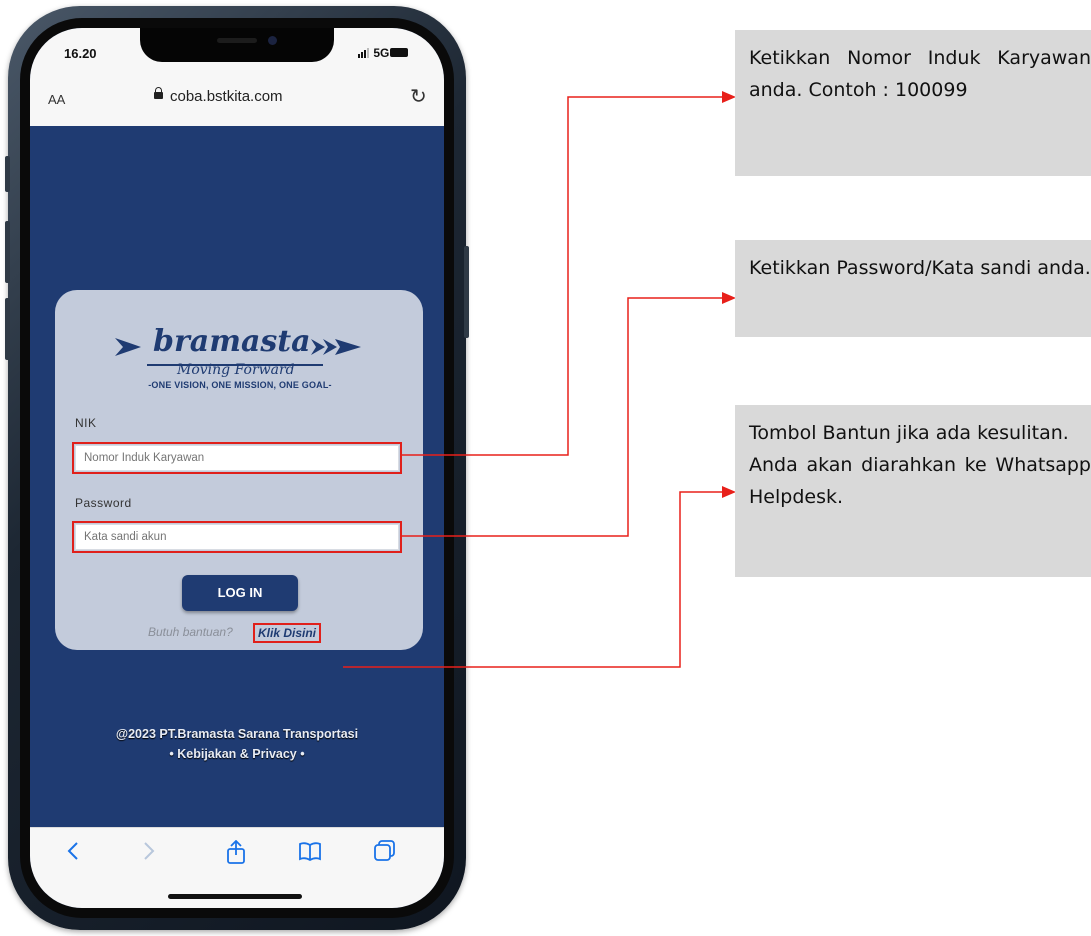  What do you see at coordinates (237, 45) in the screenshot?
I see `notch` at bounding box center [237, 45].